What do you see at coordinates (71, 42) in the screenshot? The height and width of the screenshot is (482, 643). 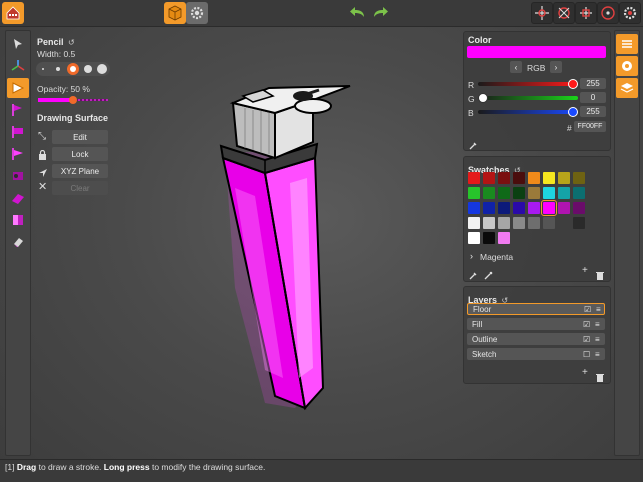 I see `reset-icon: ↺` at bounding box center [71, 42].